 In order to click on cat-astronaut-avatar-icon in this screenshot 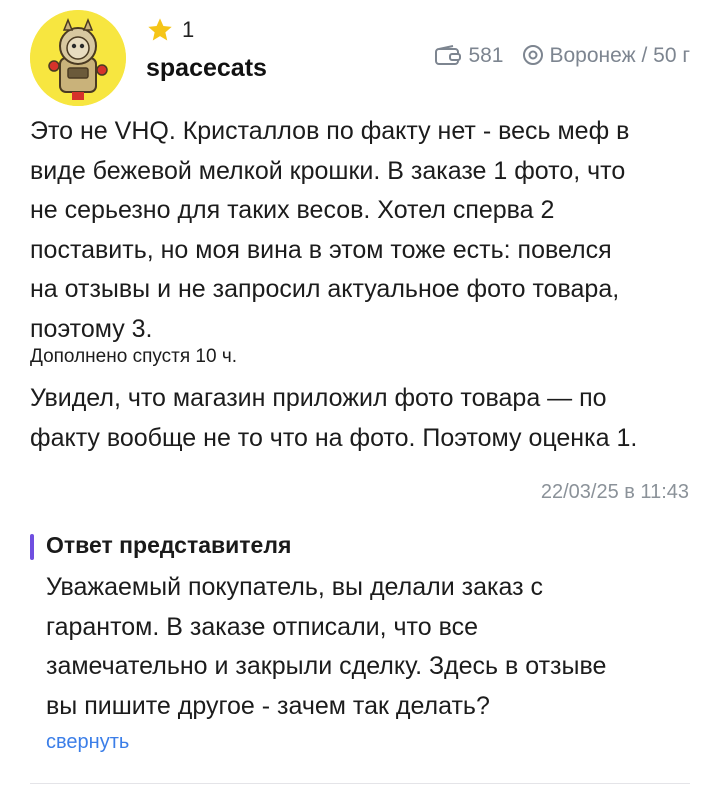, I will do `click(78, 58)`.